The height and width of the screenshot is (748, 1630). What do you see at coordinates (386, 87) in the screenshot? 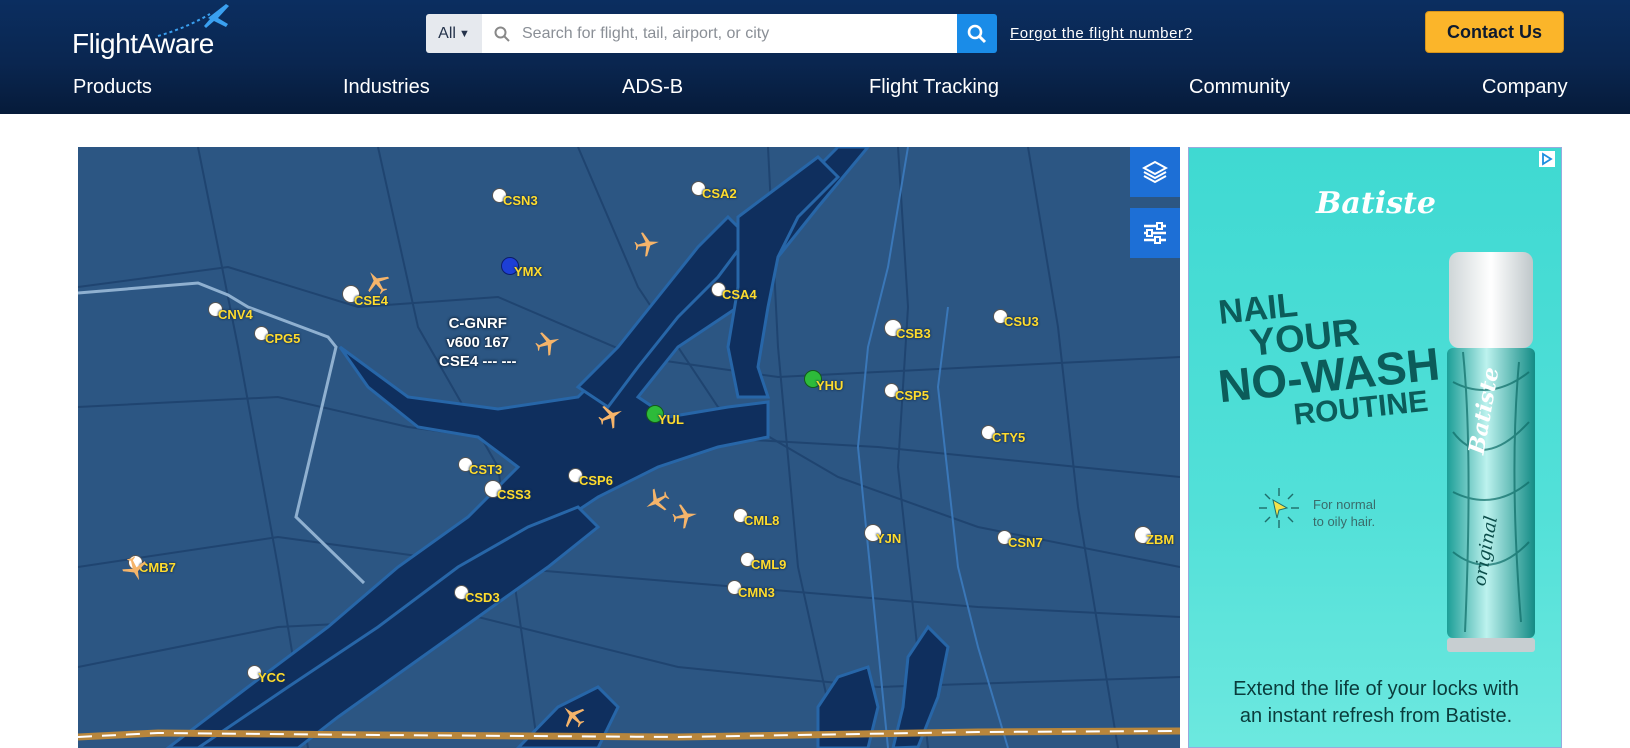
I see `nav-item-industries: Industries` at bounding box center [386, 87].